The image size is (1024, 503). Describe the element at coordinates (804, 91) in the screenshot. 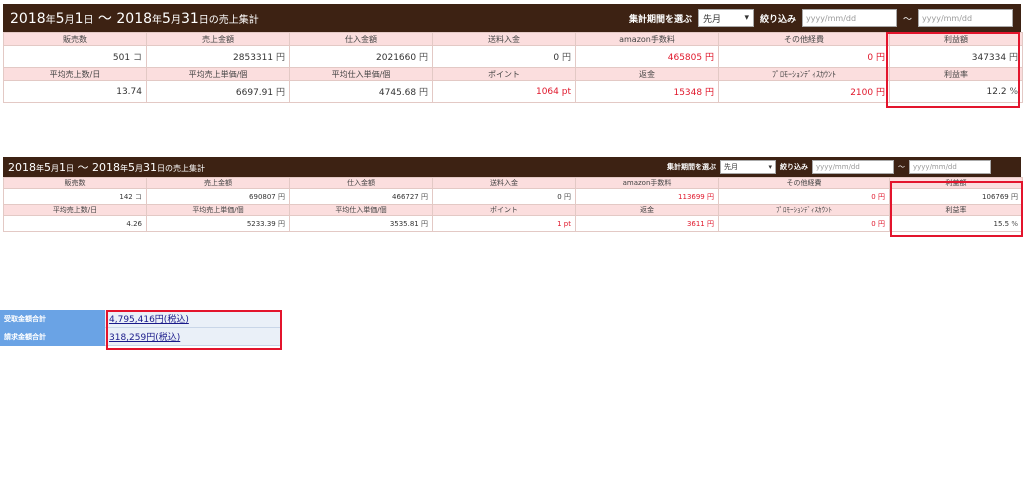

I see `value-cell: 2100 円` at that location.